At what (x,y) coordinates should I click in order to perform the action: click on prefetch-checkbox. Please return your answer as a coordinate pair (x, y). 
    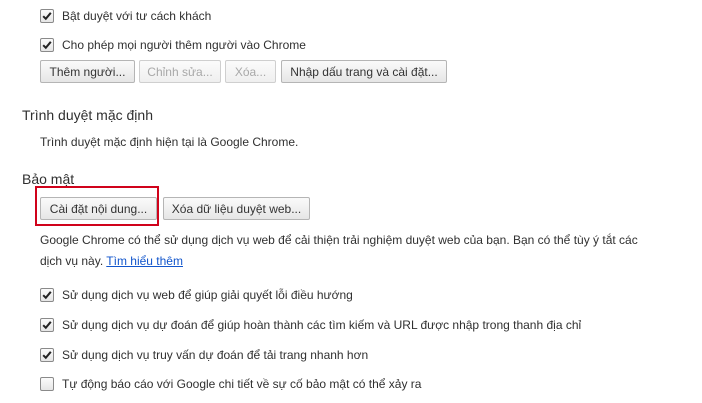
    Looking at the image, I should click on (47, 355).